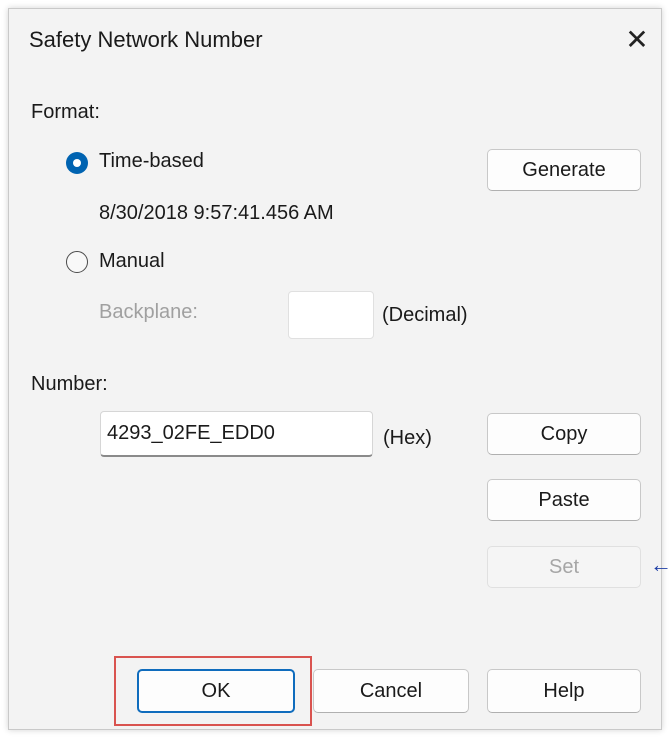  I want to click on decimal-label: (Decimal), so click(425, 315).